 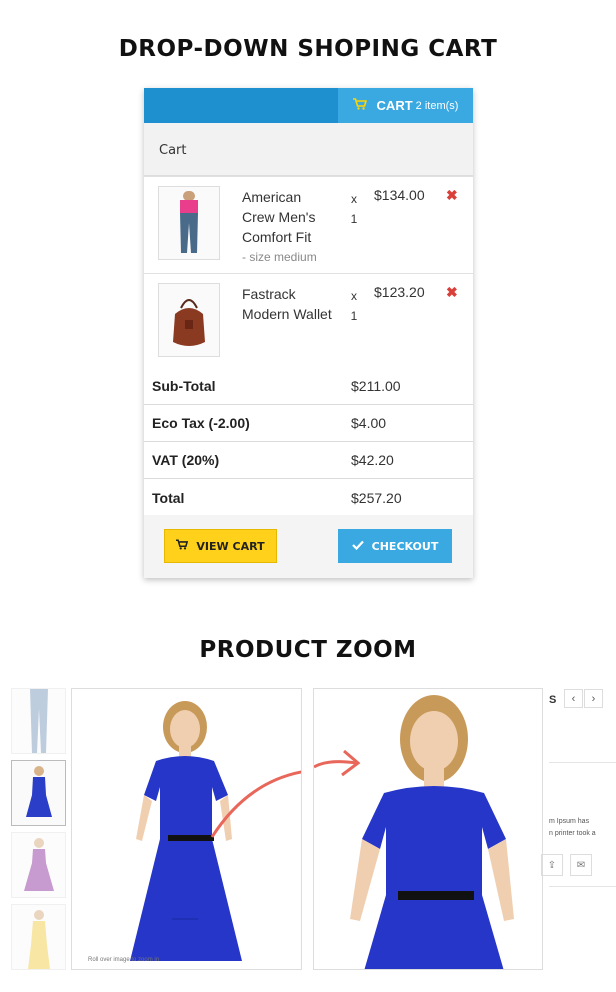 What do you see at coordinates (394, 105) in the screenshot?
I see `cart-button-label: CART` at bounding box center [394, 105].